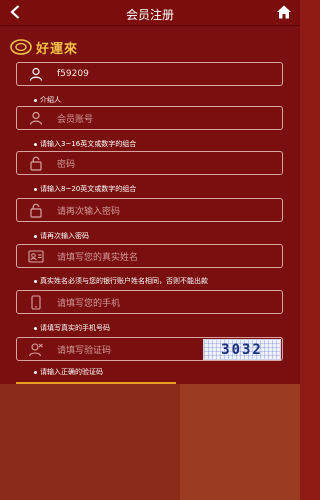 This screenshot has height=500, width=320. Describe the element at coordinates (73, 74) in the screenshot. I see `referrer-value: f59209` at that location.